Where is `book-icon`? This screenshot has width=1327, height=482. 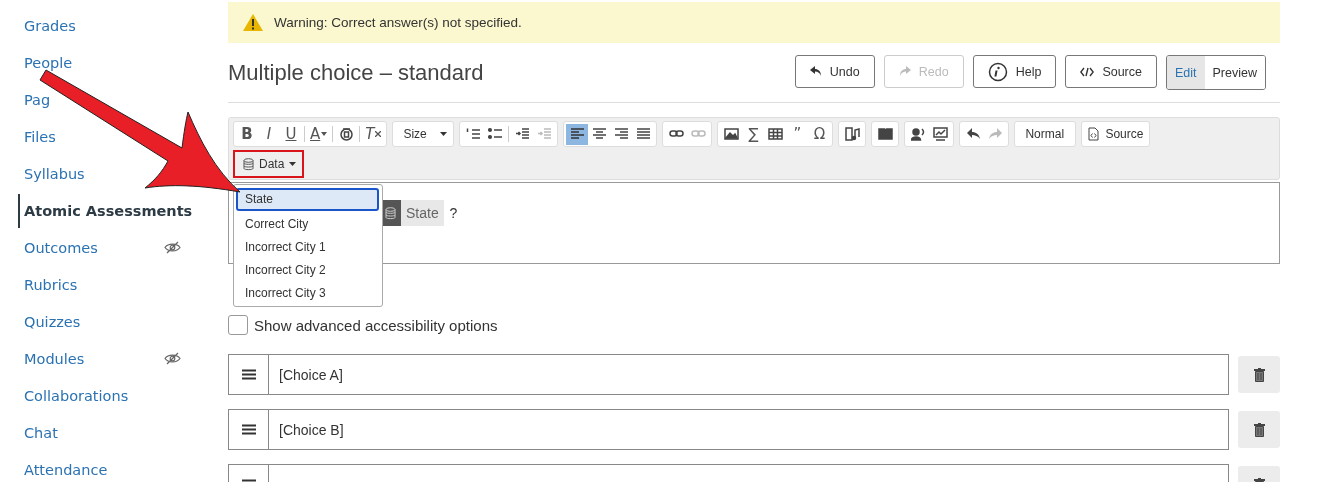 book-icon is located at coordinates (885, 134).